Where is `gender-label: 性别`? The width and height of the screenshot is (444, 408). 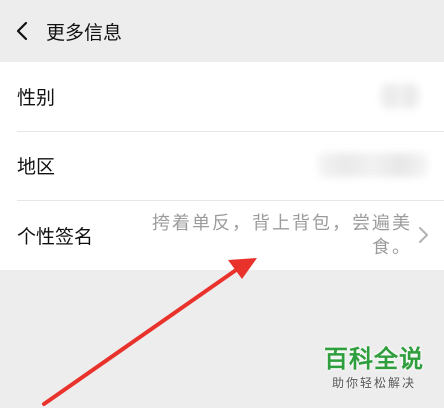
gender-label: 性别 is located at coordinates (36, 98).